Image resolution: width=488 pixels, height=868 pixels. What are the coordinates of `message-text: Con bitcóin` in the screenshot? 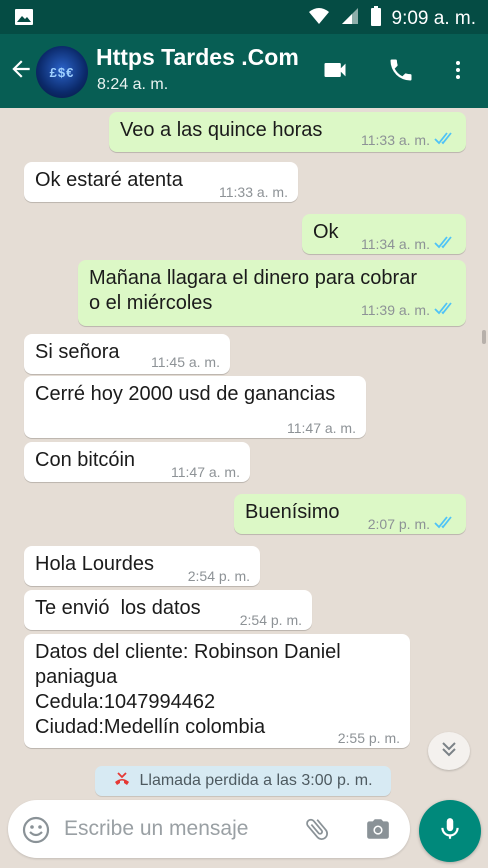 It's located at (85, 460).